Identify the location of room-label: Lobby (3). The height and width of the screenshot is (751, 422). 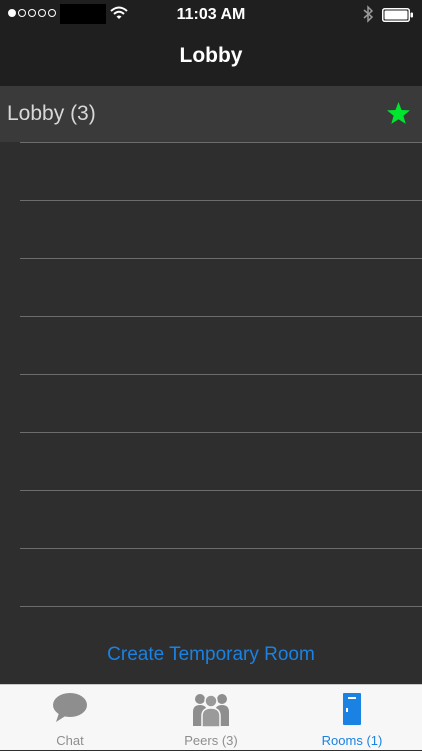
(51, 114).